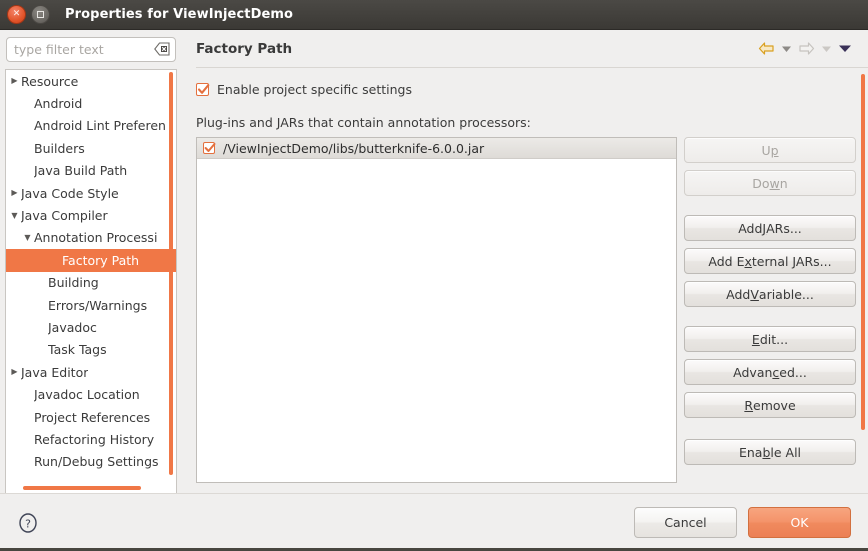 The image size is (868, 551). What do you see at coordinates (754, 294) in the screenshot?
I see `button-label-mnemonic: V` at bounding box center [754, 294].